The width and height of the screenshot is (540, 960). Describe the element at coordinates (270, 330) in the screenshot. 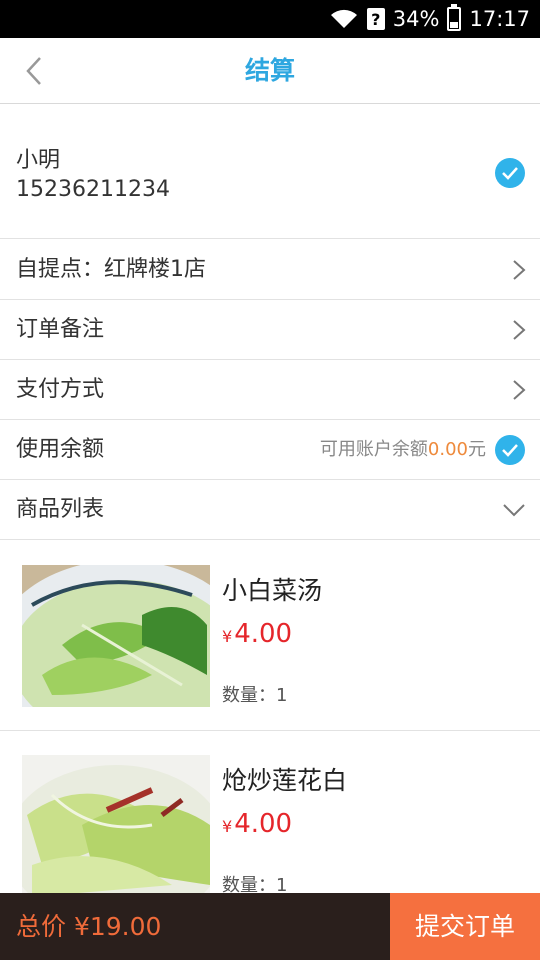

I see `order-remark-row: 订单备注` at that location.